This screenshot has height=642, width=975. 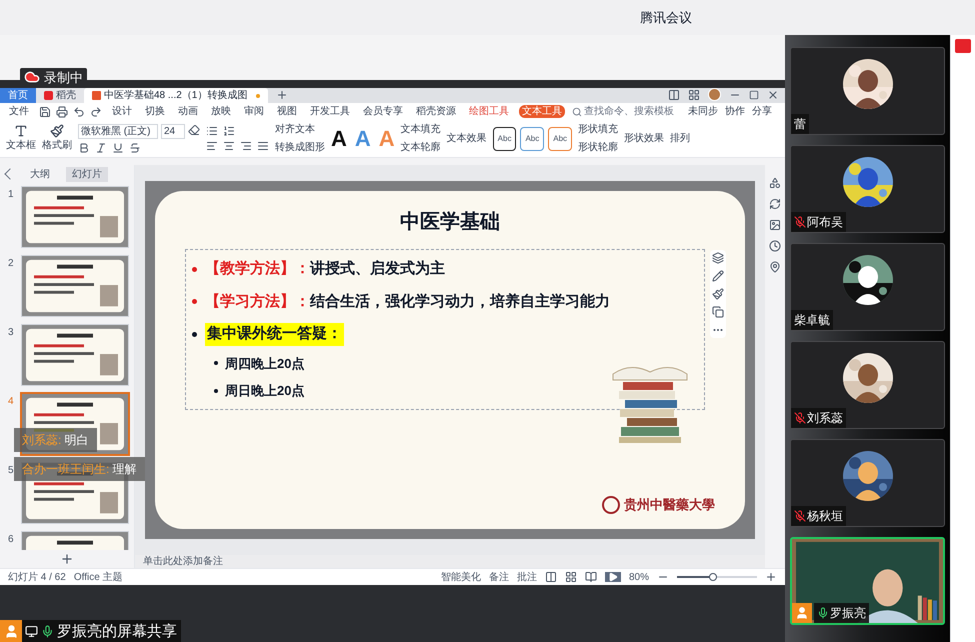 What do you see at coordinates (674, 94) in the screenshot?
I see `layout-icon` at bounding box center [674, 94].